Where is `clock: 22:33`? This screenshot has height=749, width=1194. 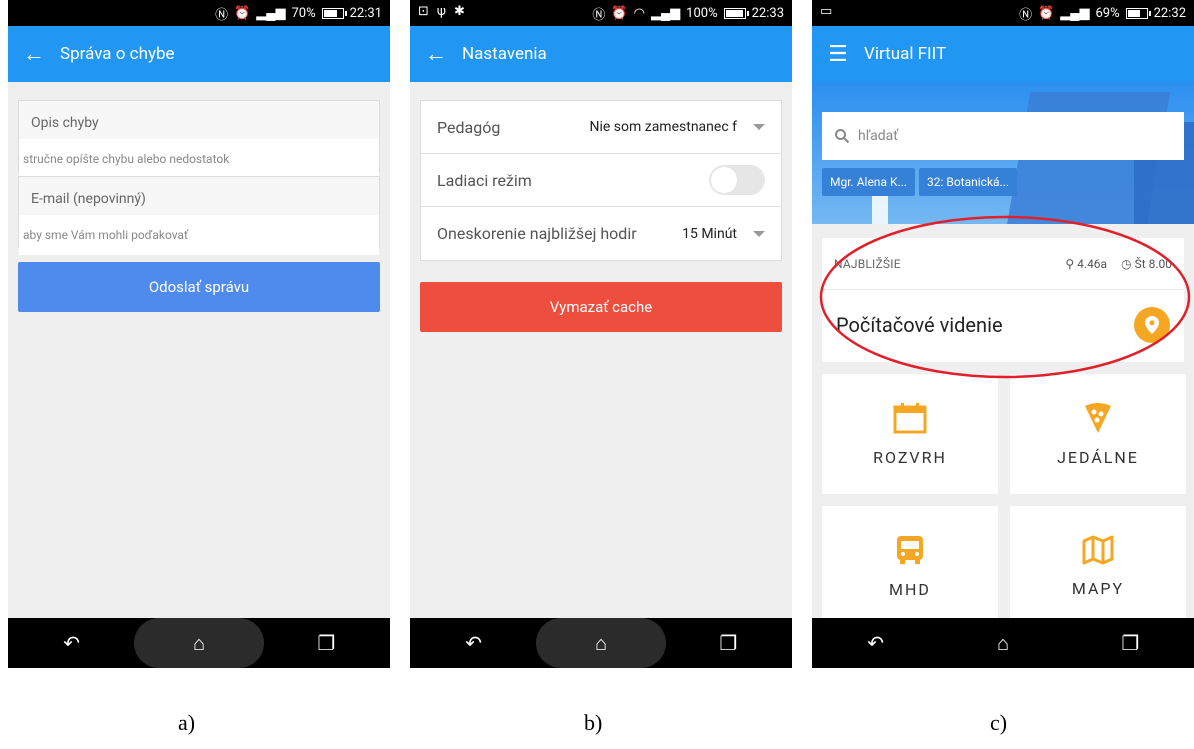
clock: 22:33 is located at coordinates (767, 13).